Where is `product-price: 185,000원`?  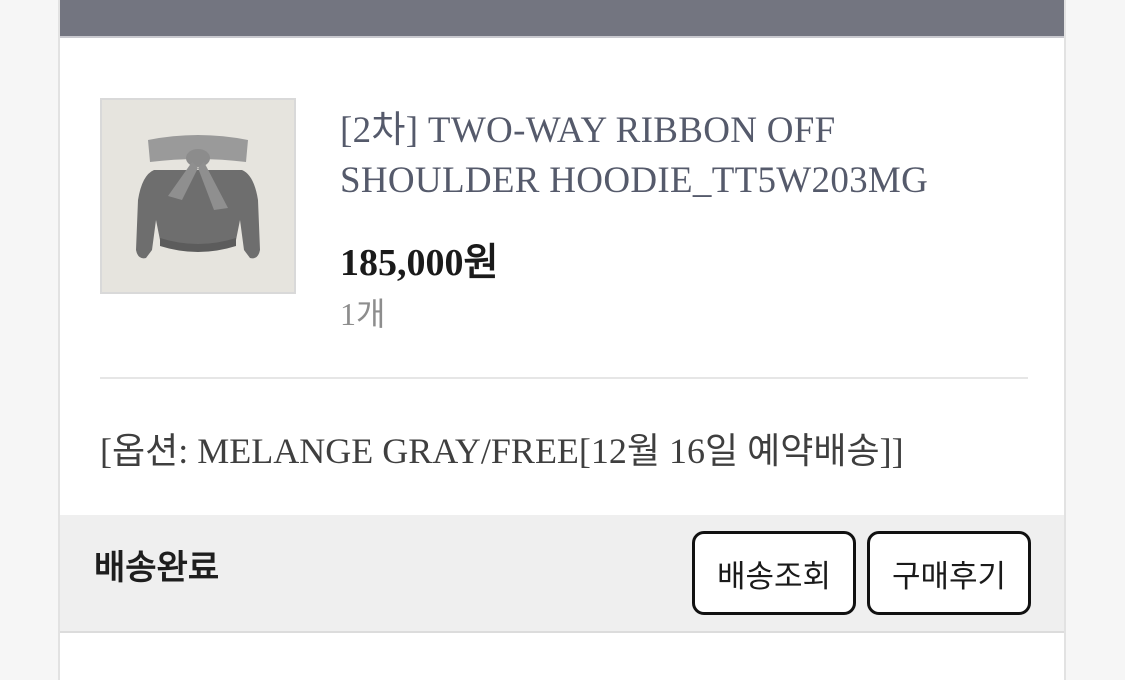 product-price: 185,000원 is located at coordinates (419, 263).